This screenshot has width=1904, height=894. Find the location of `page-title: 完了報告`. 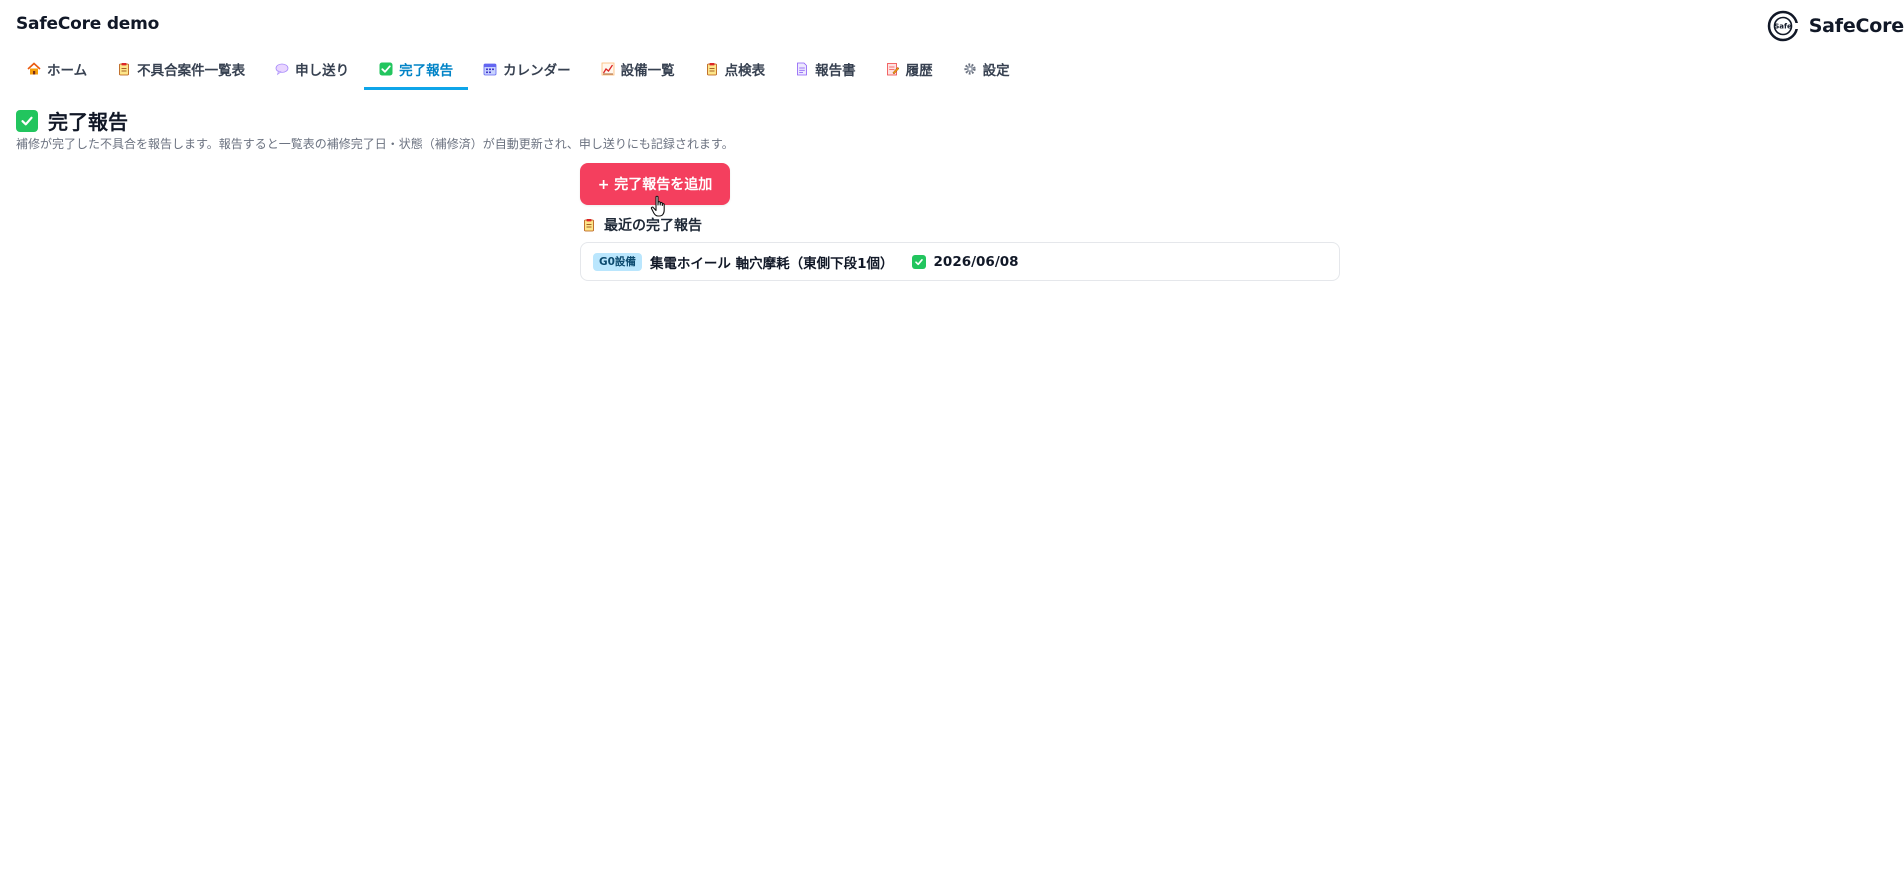

page-title: 完了報告 is located at coordinates (88, 122).